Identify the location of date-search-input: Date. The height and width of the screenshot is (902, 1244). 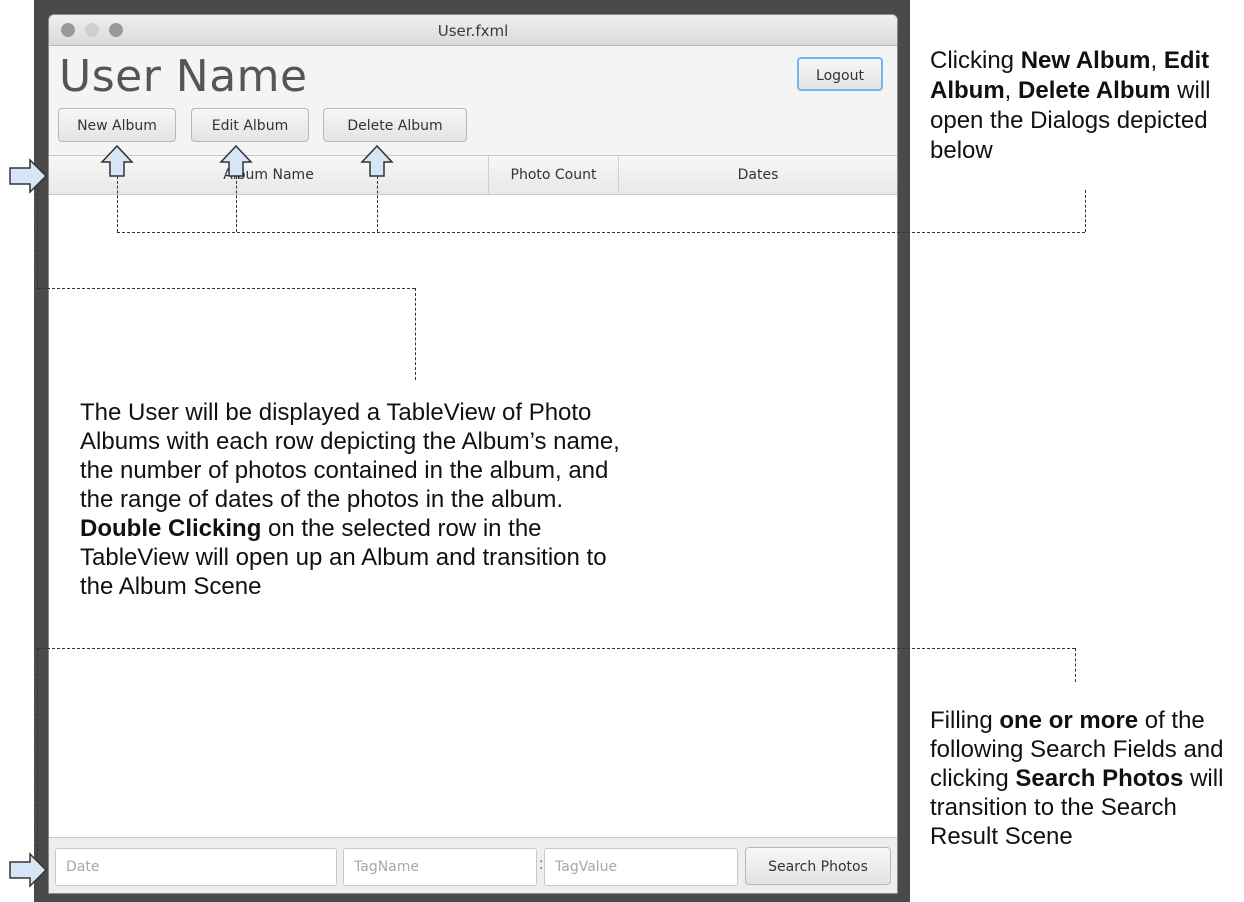
(196, 867).